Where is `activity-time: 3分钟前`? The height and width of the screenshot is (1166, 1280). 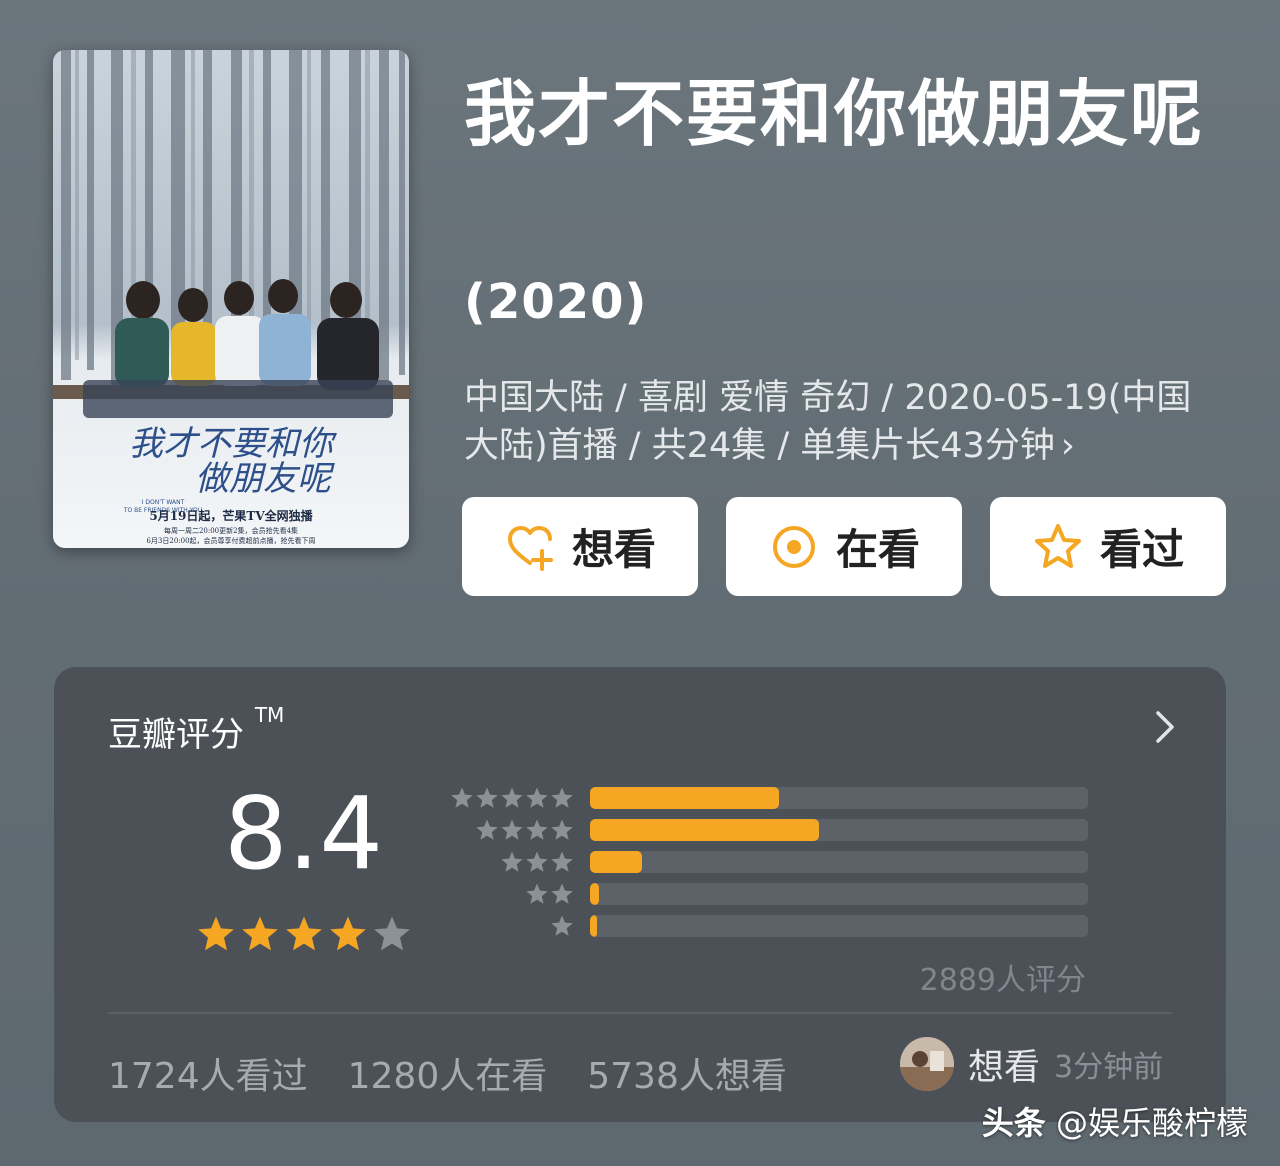 activity-time: 3分钟前 is located at coordinates (1109, 1067).